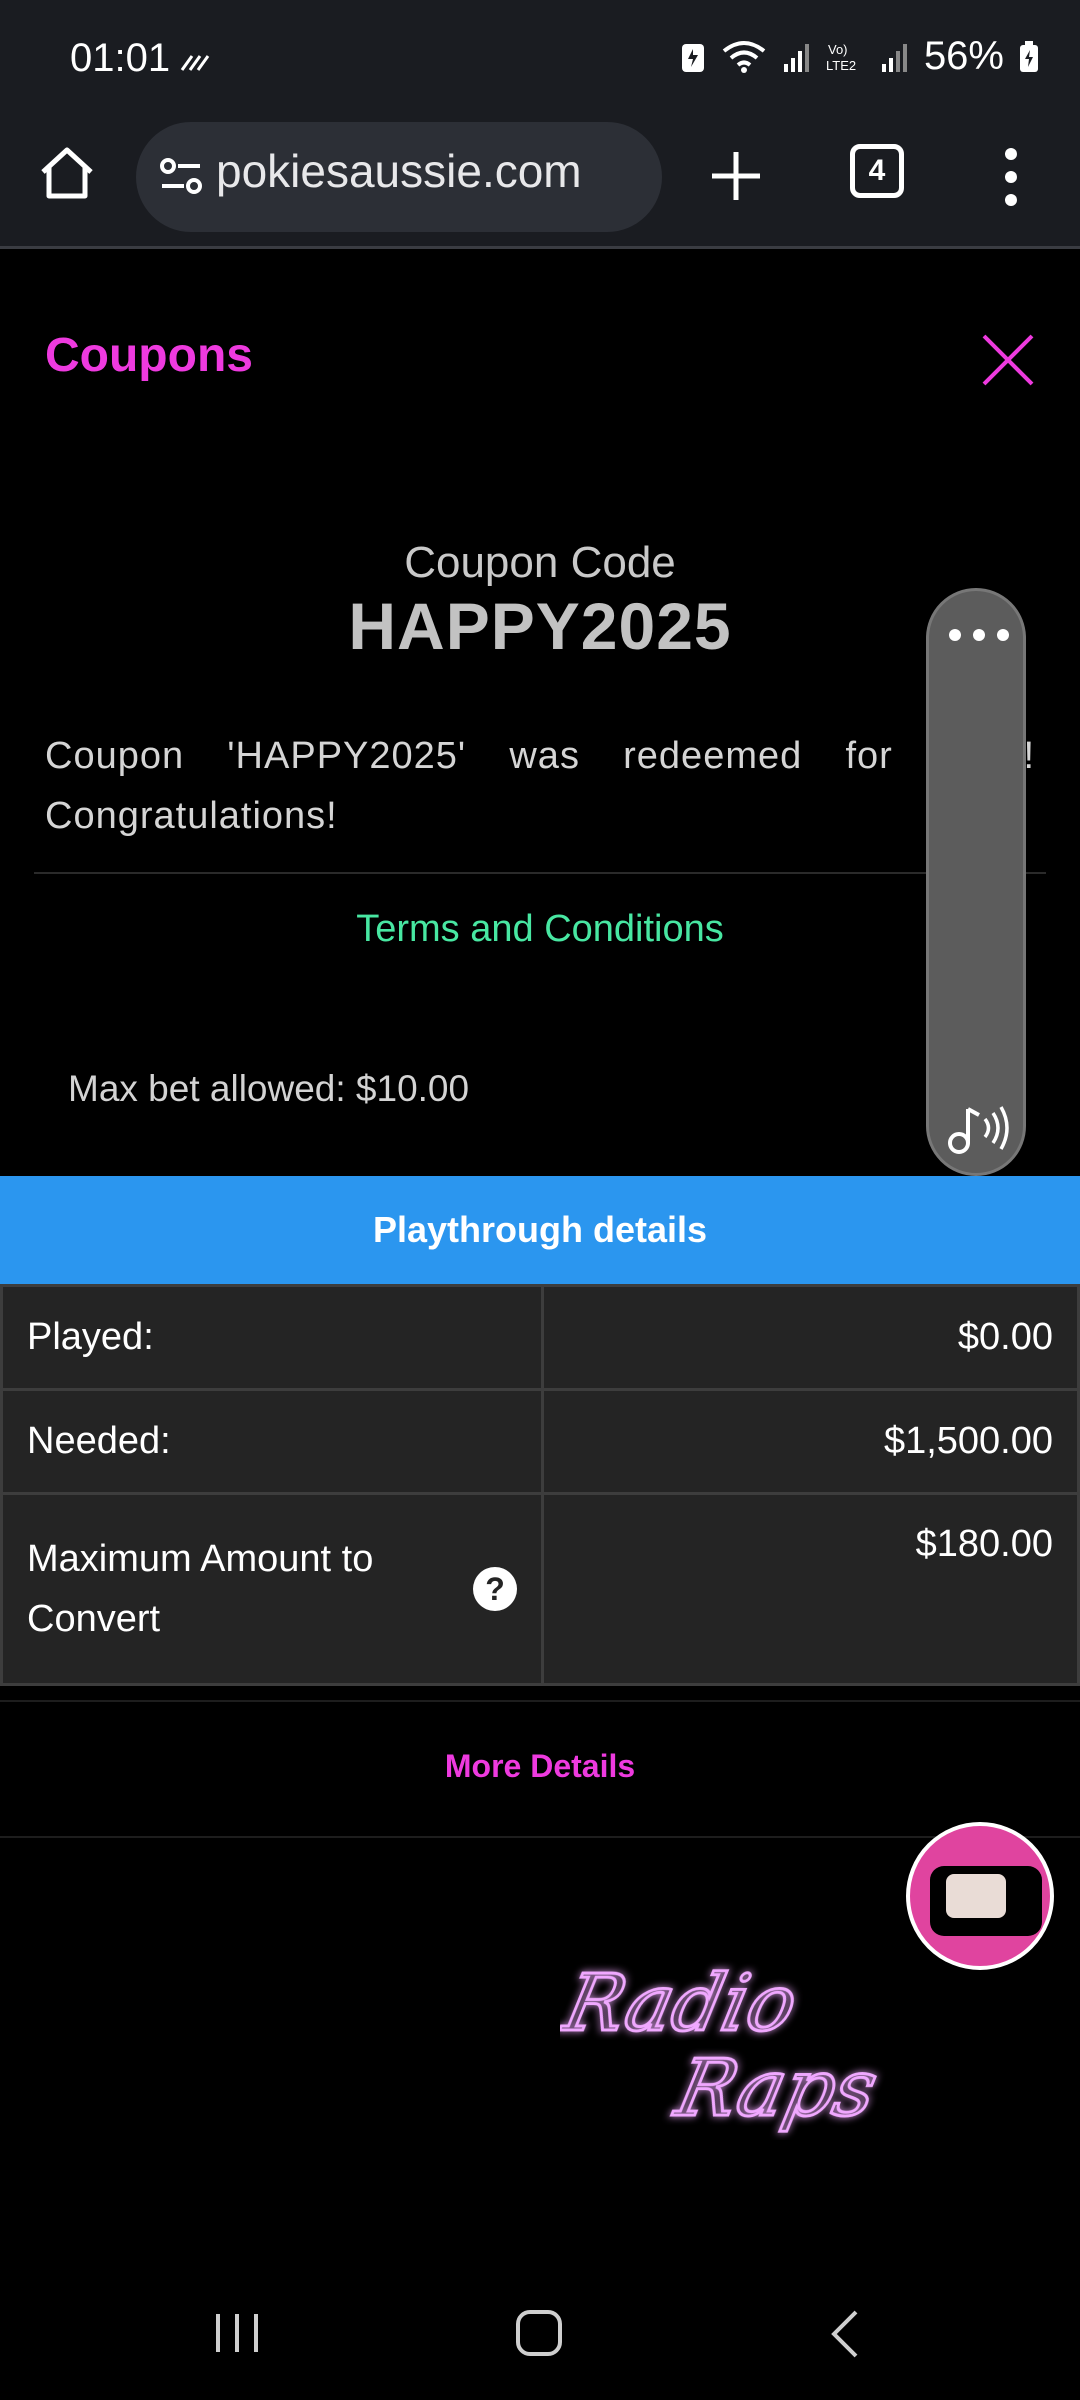 The width and height of the screenshot is (1080, 2400). Describe the element at coordinates (810, 1441) in the screenshot. I see `needed-value: $1,500.00` at that location.